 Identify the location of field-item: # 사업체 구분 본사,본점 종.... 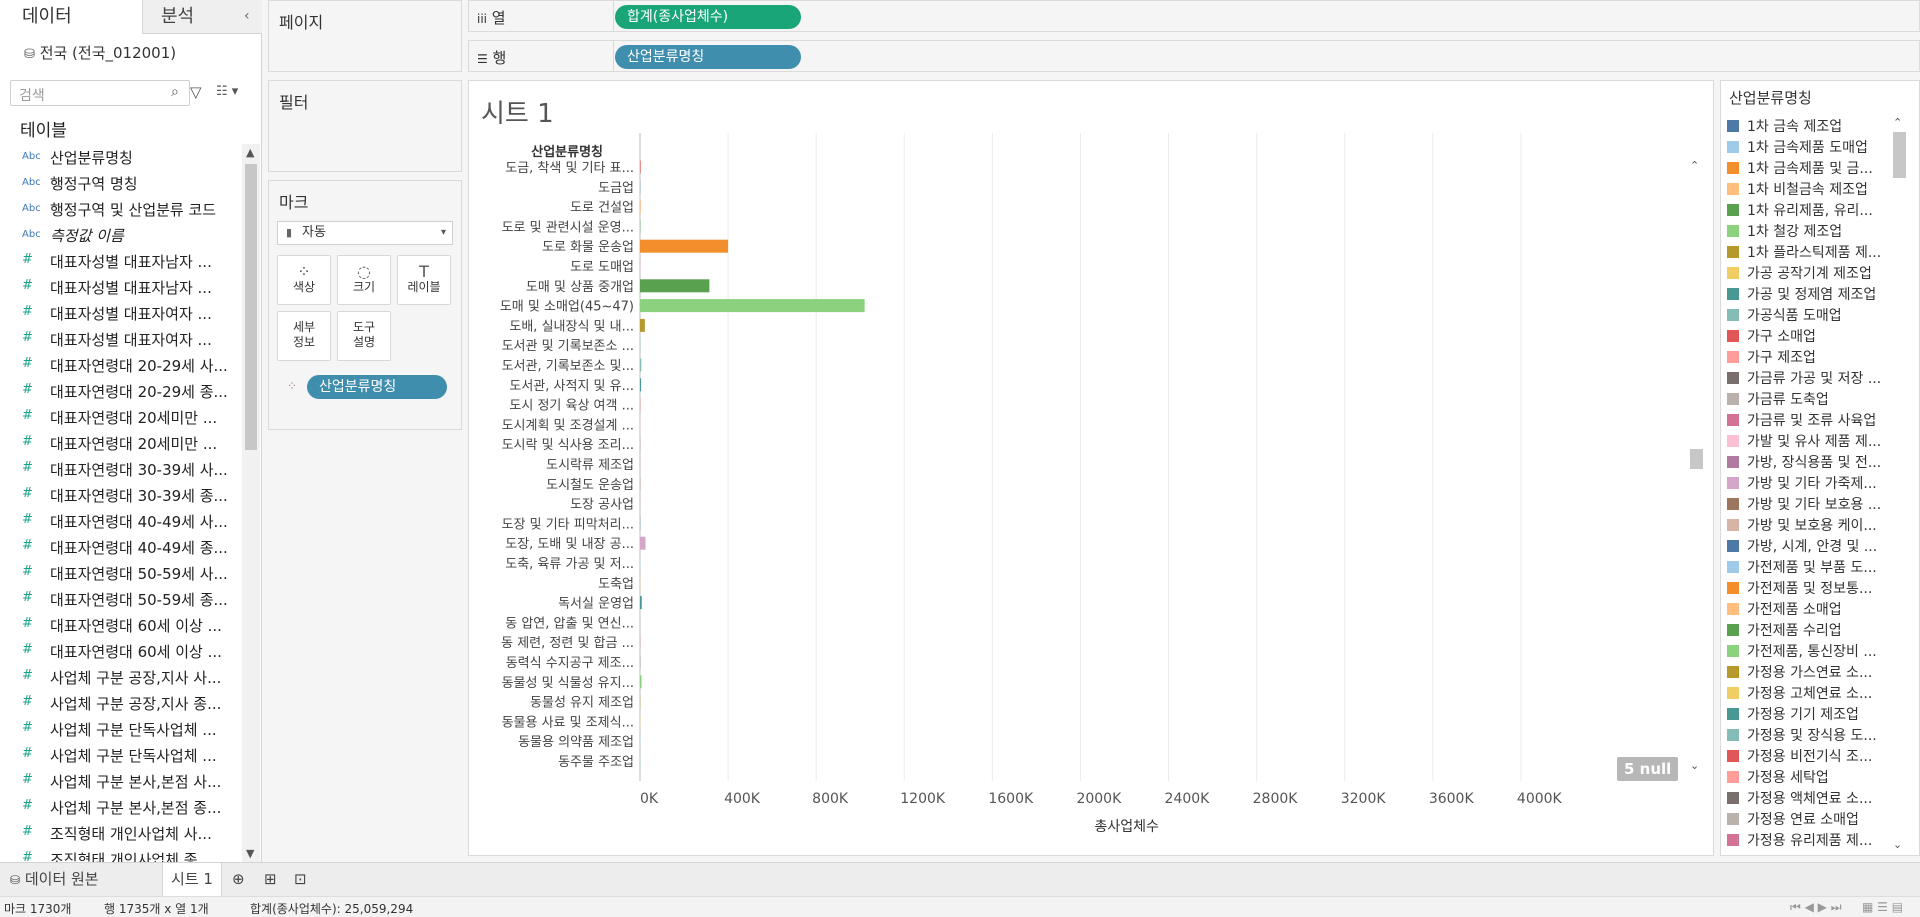
(120, 807).